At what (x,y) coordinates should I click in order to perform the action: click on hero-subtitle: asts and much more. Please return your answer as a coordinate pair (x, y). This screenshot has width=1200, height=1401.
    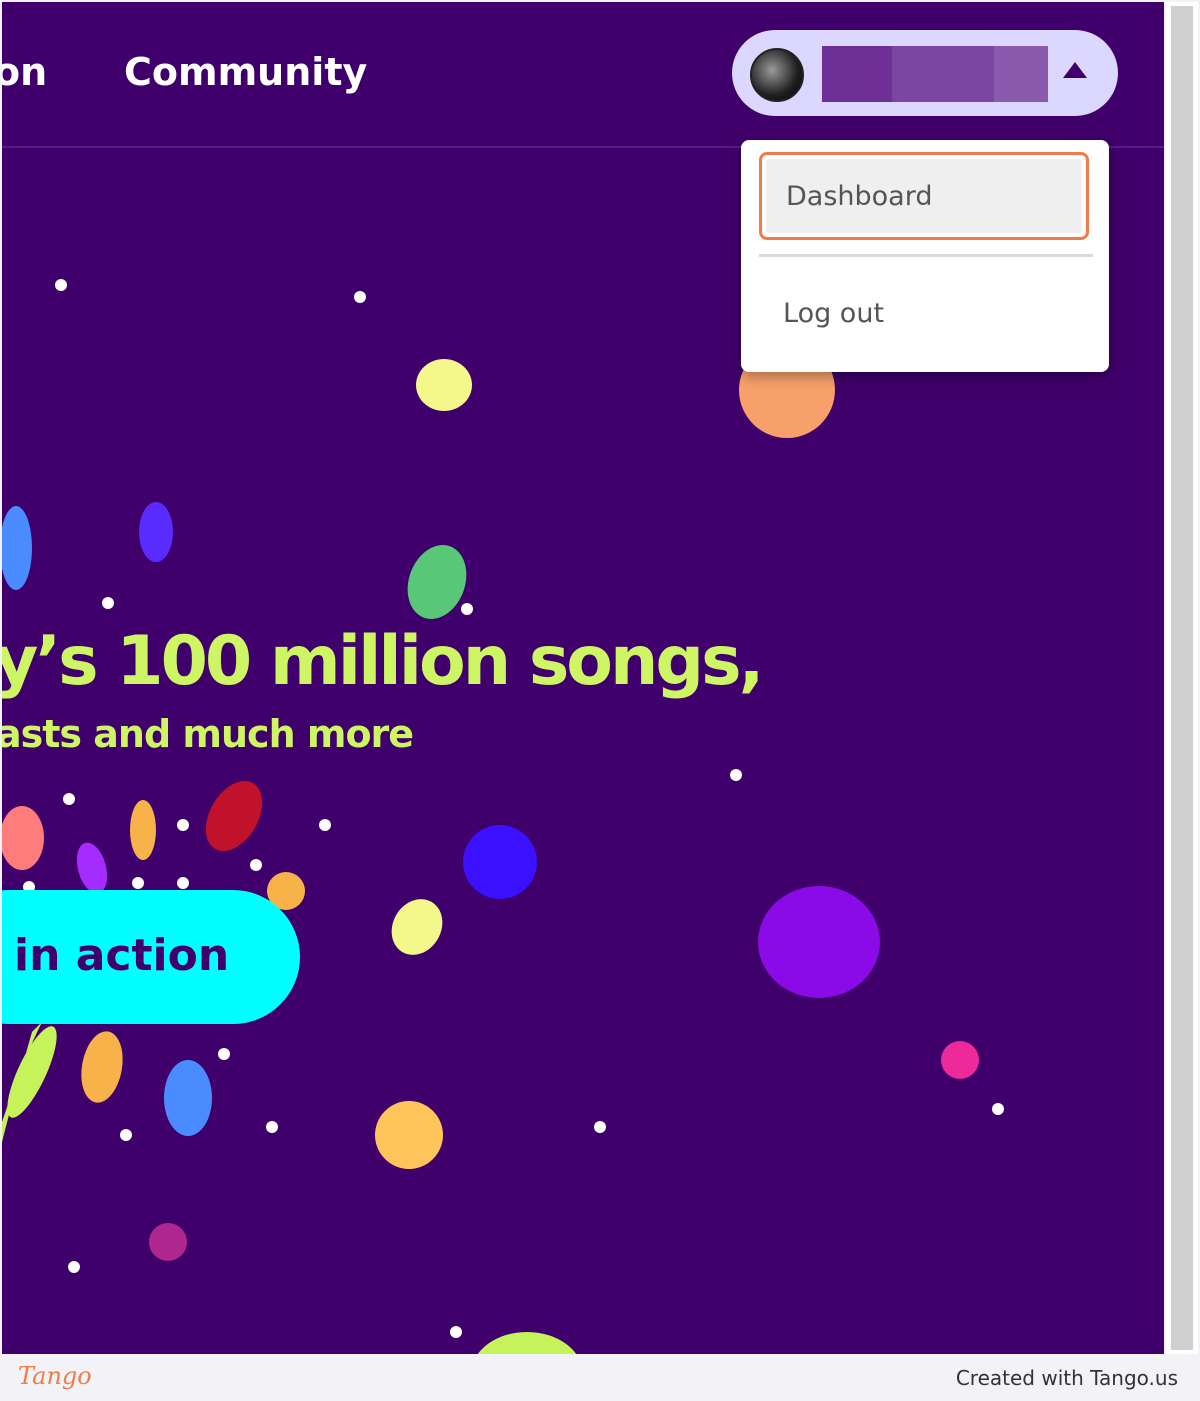
    Looking at the image, I should click on (208, 734).